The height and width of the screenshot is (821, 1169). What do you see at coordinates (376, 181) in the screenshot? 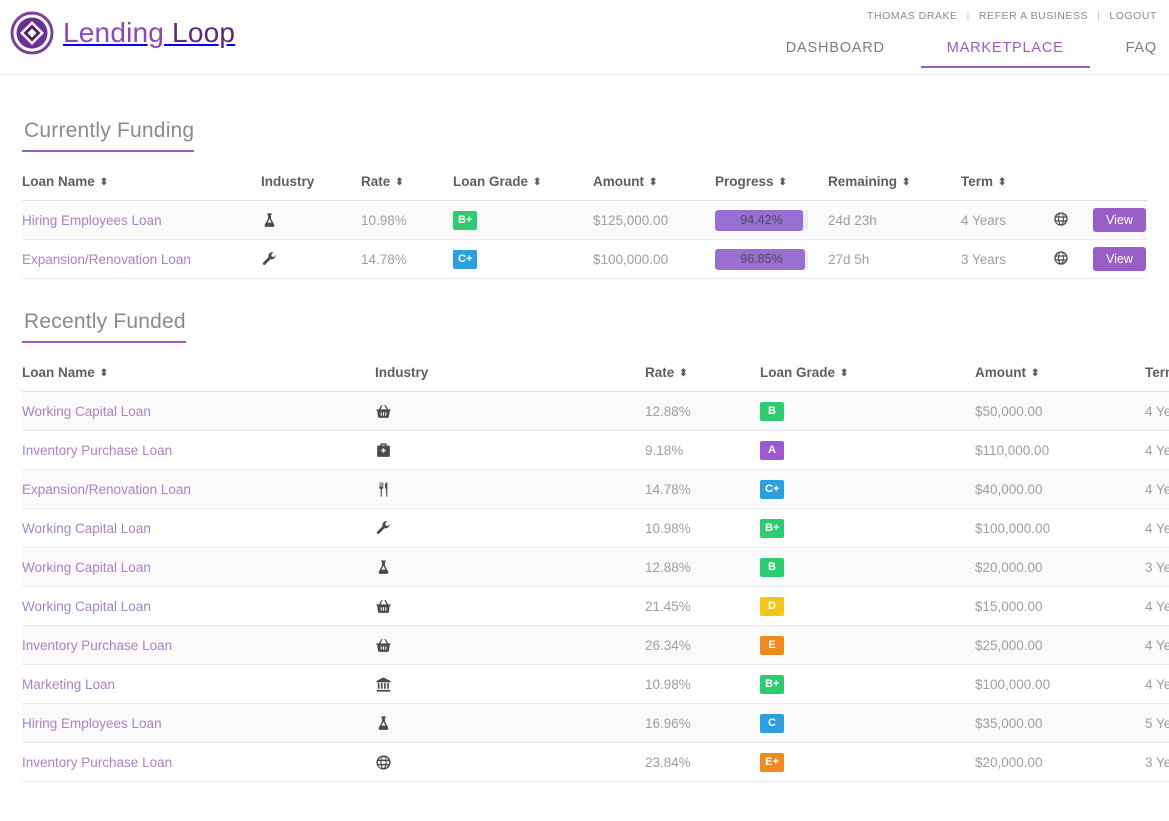
I see `col-label: Rate` at bounding box center [376, 181].